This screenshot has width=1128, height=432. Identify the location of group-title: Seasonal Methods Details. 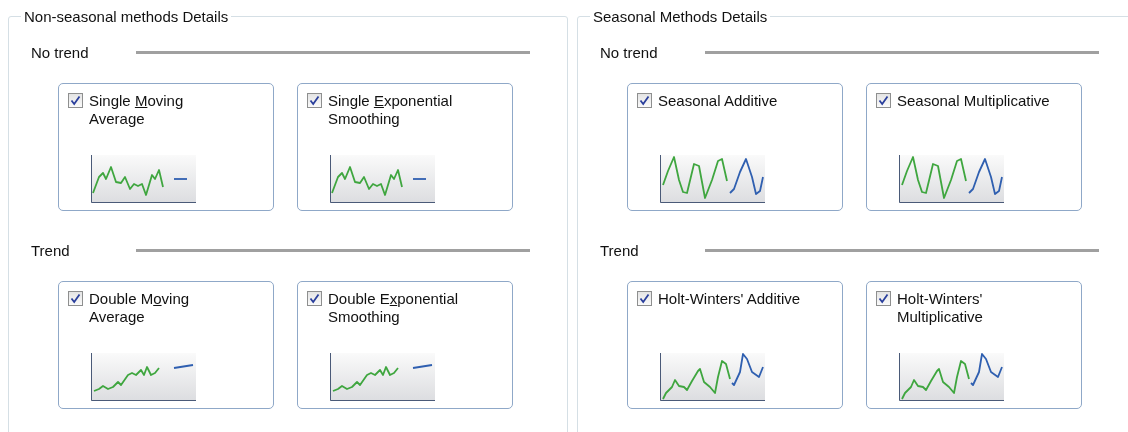
(680, 16).